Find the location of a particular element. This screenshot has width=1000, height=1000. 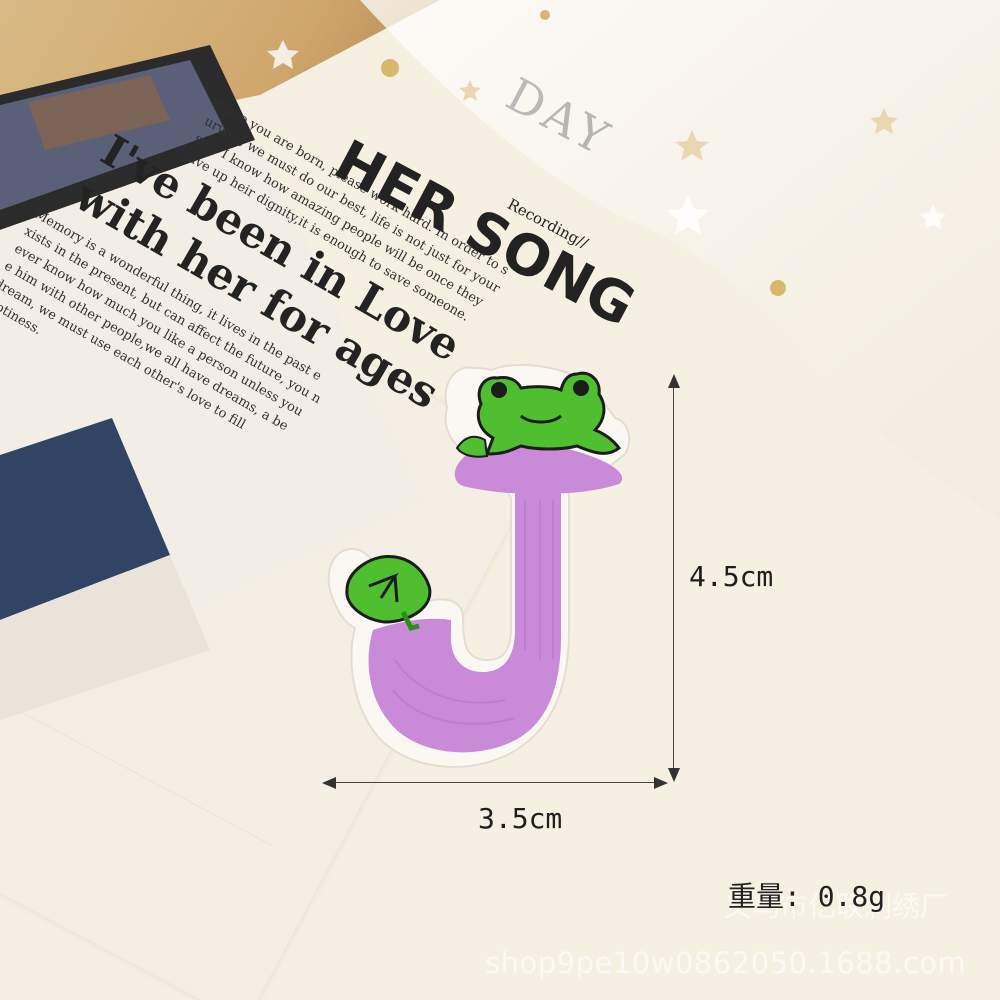

arrow-up-icon is located at coordinates (674, 381).